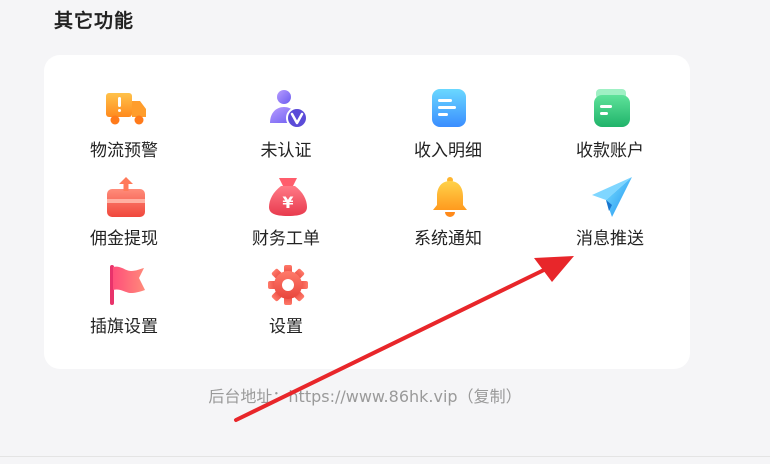 Image resolution: width=770 pixels, height=464 pixels. I want to click on feature-label: 消息推送, so click(610, 239).